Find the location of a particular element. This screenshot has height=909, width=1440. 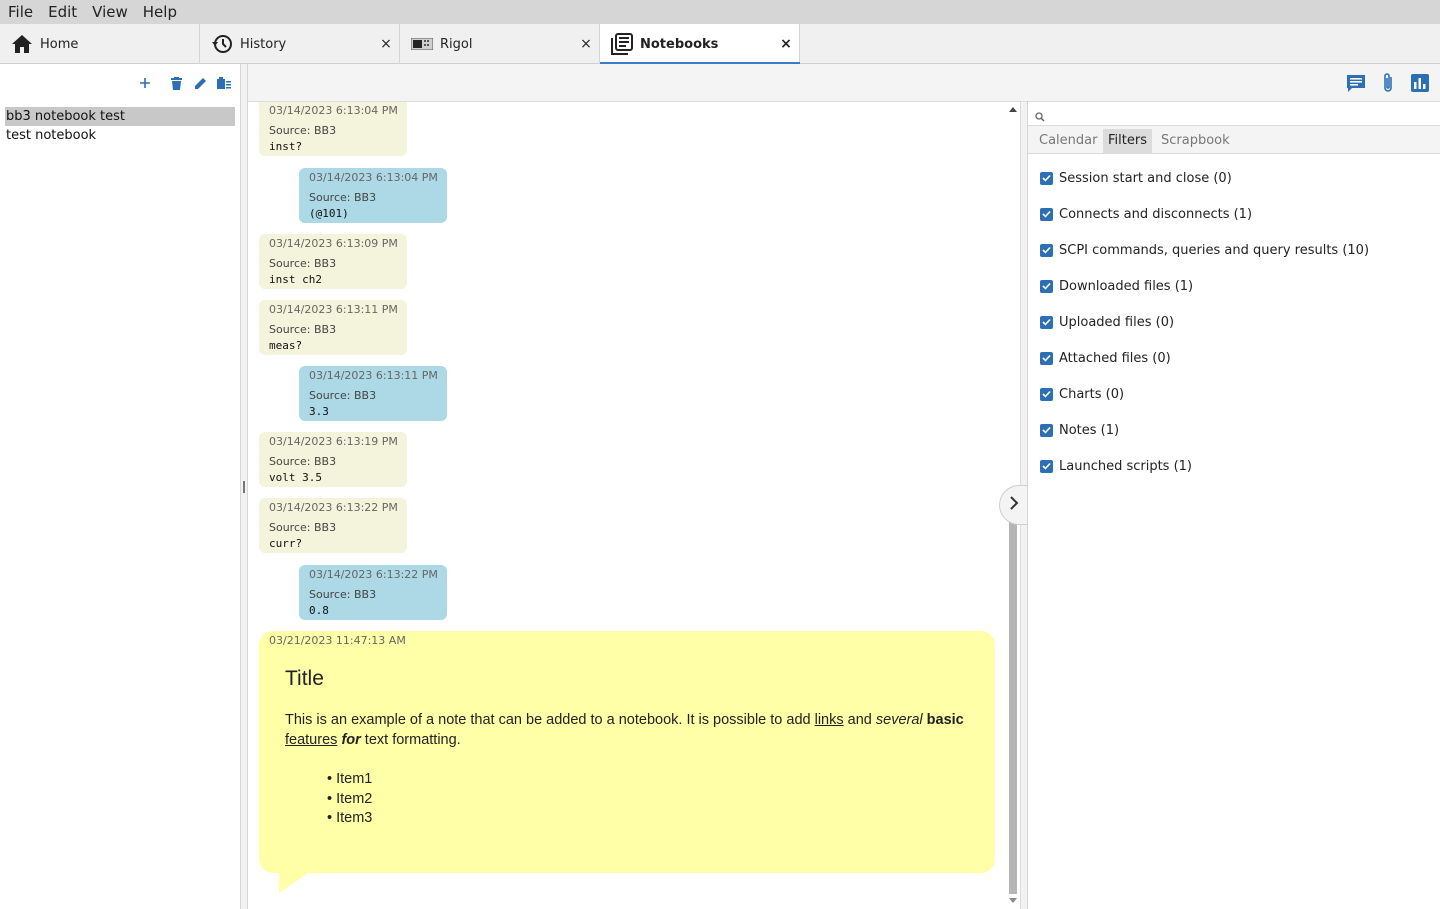

menu-edit: Edit is located at coordinates (62, 12).